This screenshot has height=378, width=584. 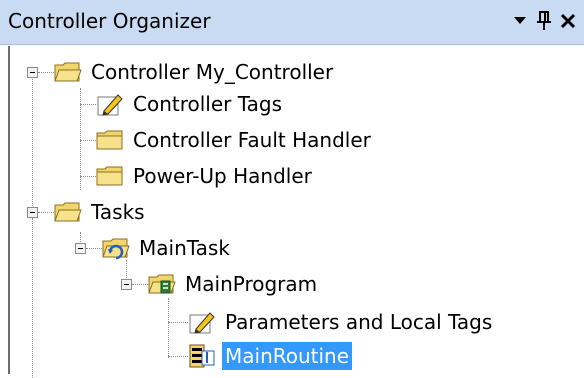 What do you see at coordinates (208, 104) in the screenshot?
I see `tree-item-label: Controller Tags` at bounding box center [208, 104].